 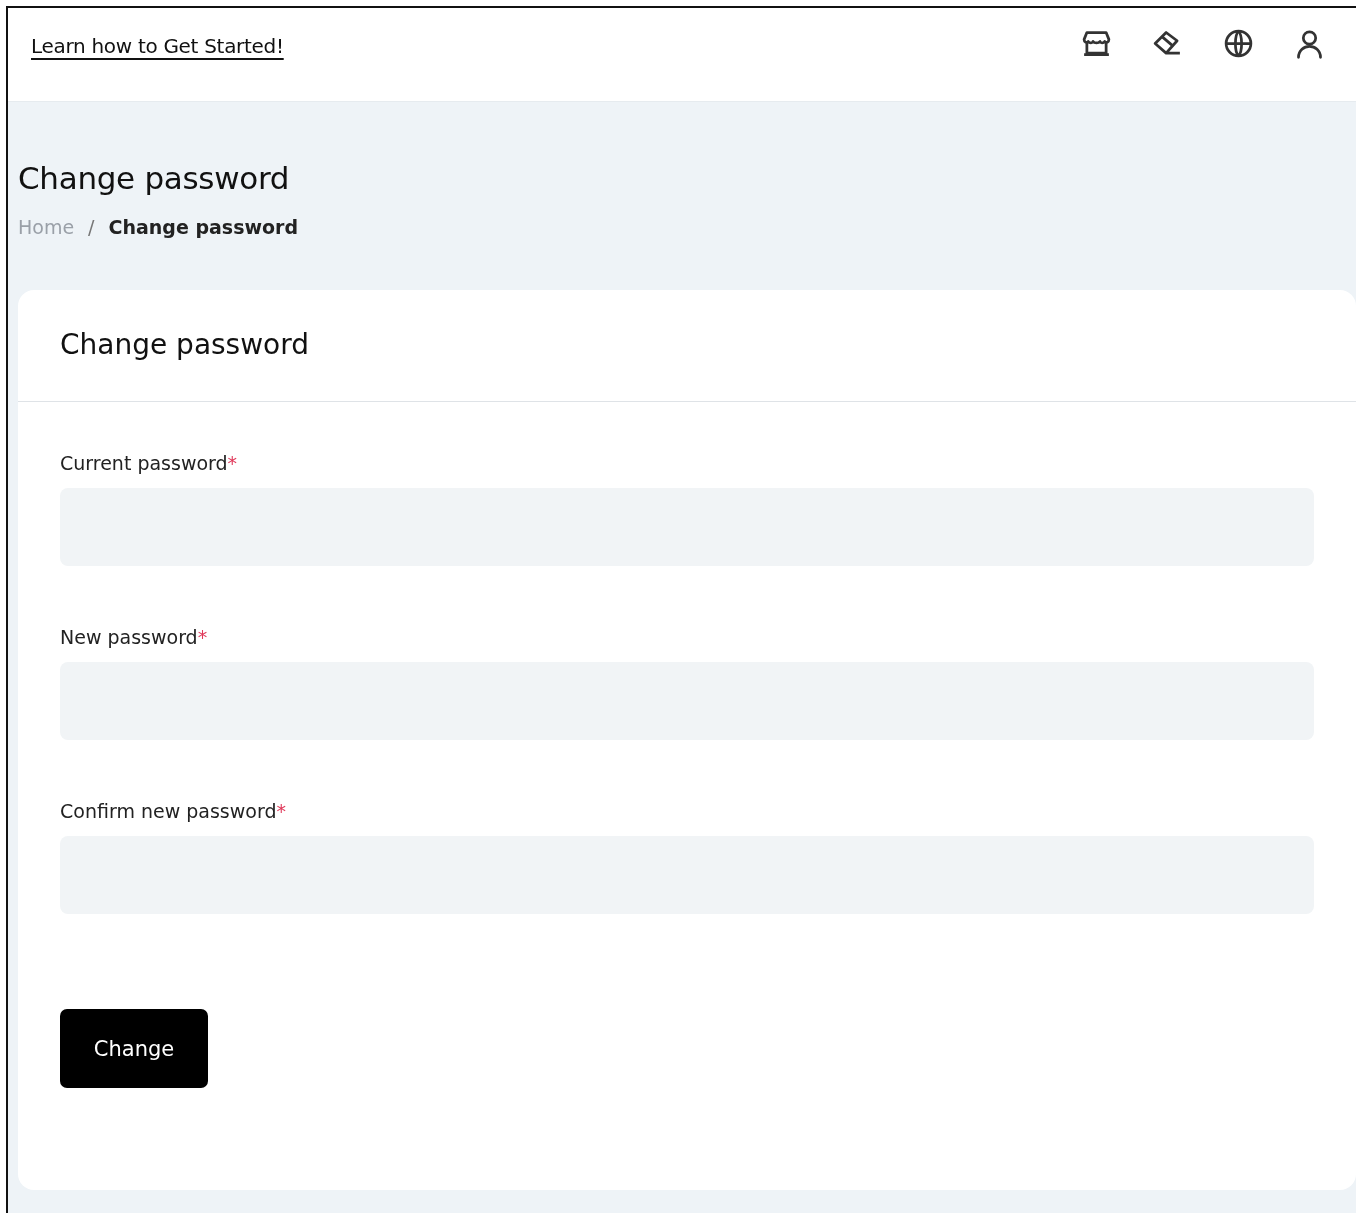 I want to click on breadcrumb-link: Change password, so click(x=203, y=227).